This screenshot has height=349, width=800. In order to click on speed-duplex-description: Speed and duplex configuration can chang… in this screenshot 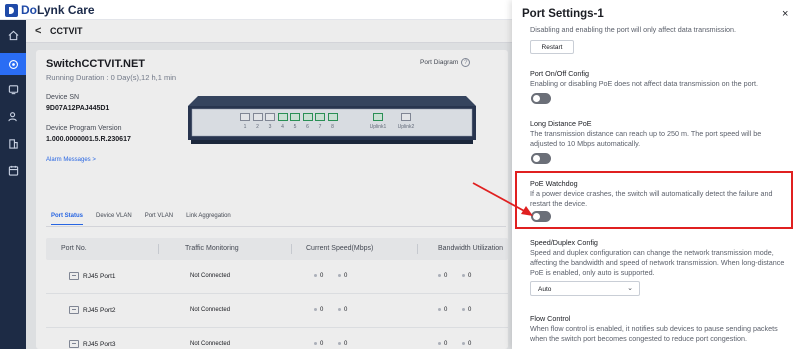, I will do `click(657, 263)`.